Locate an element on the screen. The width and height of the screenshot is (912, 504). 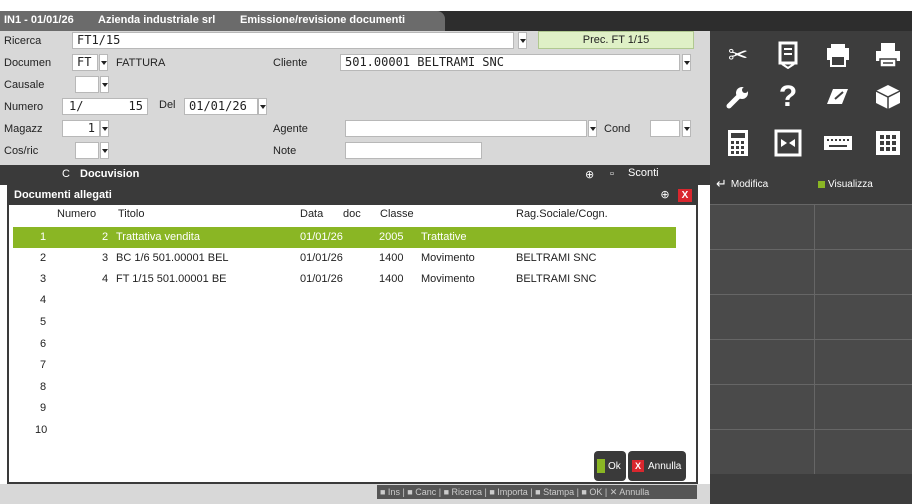
row-classe: 1400 is located at coordinates (391, 258).